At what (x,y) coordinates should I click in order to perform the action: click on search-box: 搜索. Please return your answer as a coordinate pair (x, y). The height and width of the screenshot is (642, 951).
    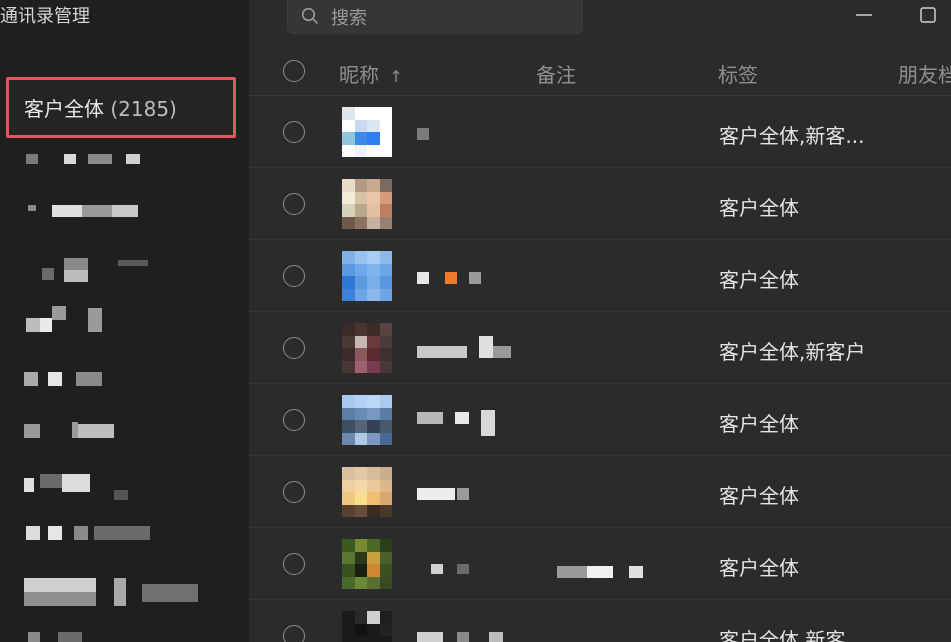
    Looking at the image, I should click on (435, 17).